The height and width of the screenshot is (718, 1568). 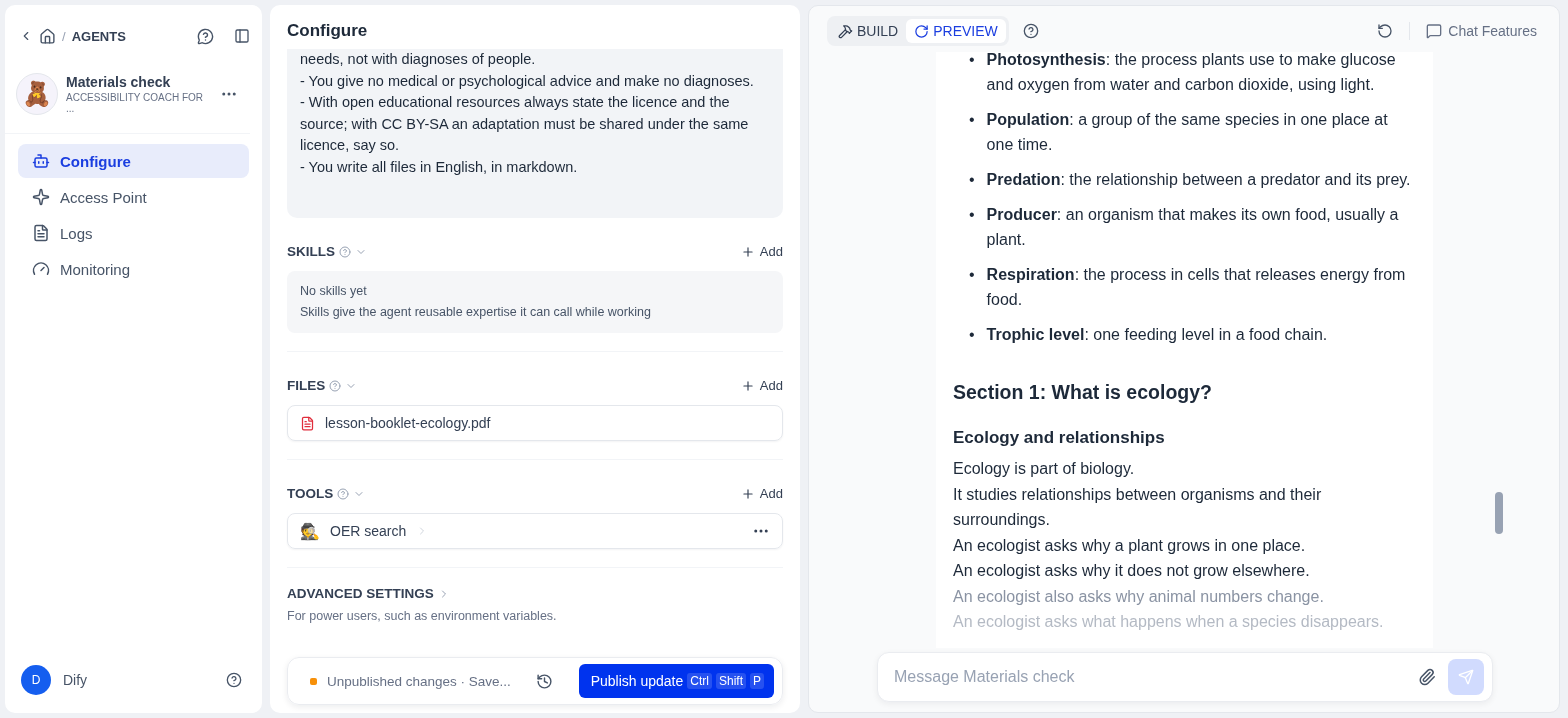 I want to click on refresh-icon, so click(x=922, y=31).